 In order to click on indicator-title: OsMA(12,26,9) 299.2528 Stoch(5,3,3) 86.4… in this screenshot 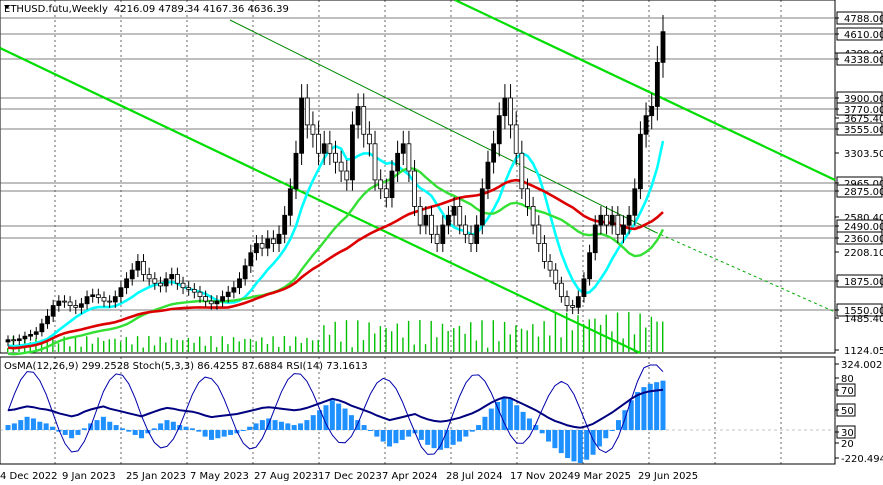, I will do `click(186, 366)`.